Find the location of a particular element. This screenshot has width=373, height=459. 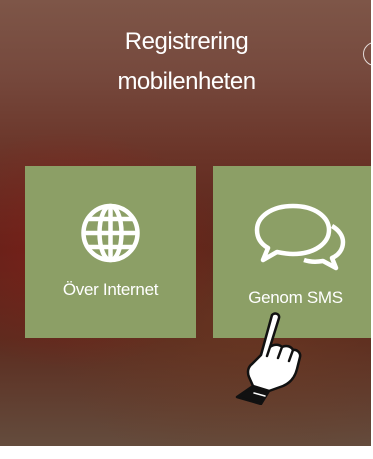

bottom-edge is located at coordinates (186, 452).